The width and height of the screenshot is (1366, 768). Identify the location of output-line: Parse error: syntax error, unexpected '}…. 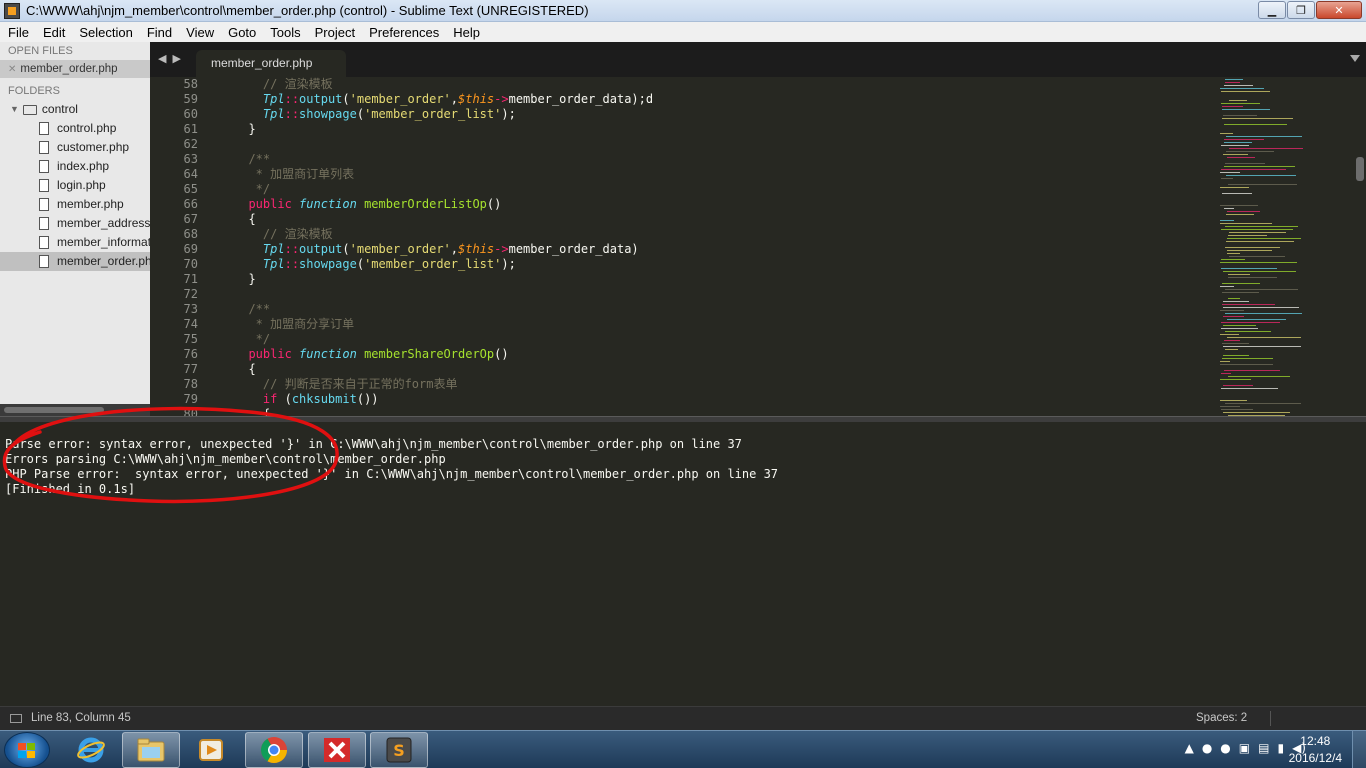
(373, 444).